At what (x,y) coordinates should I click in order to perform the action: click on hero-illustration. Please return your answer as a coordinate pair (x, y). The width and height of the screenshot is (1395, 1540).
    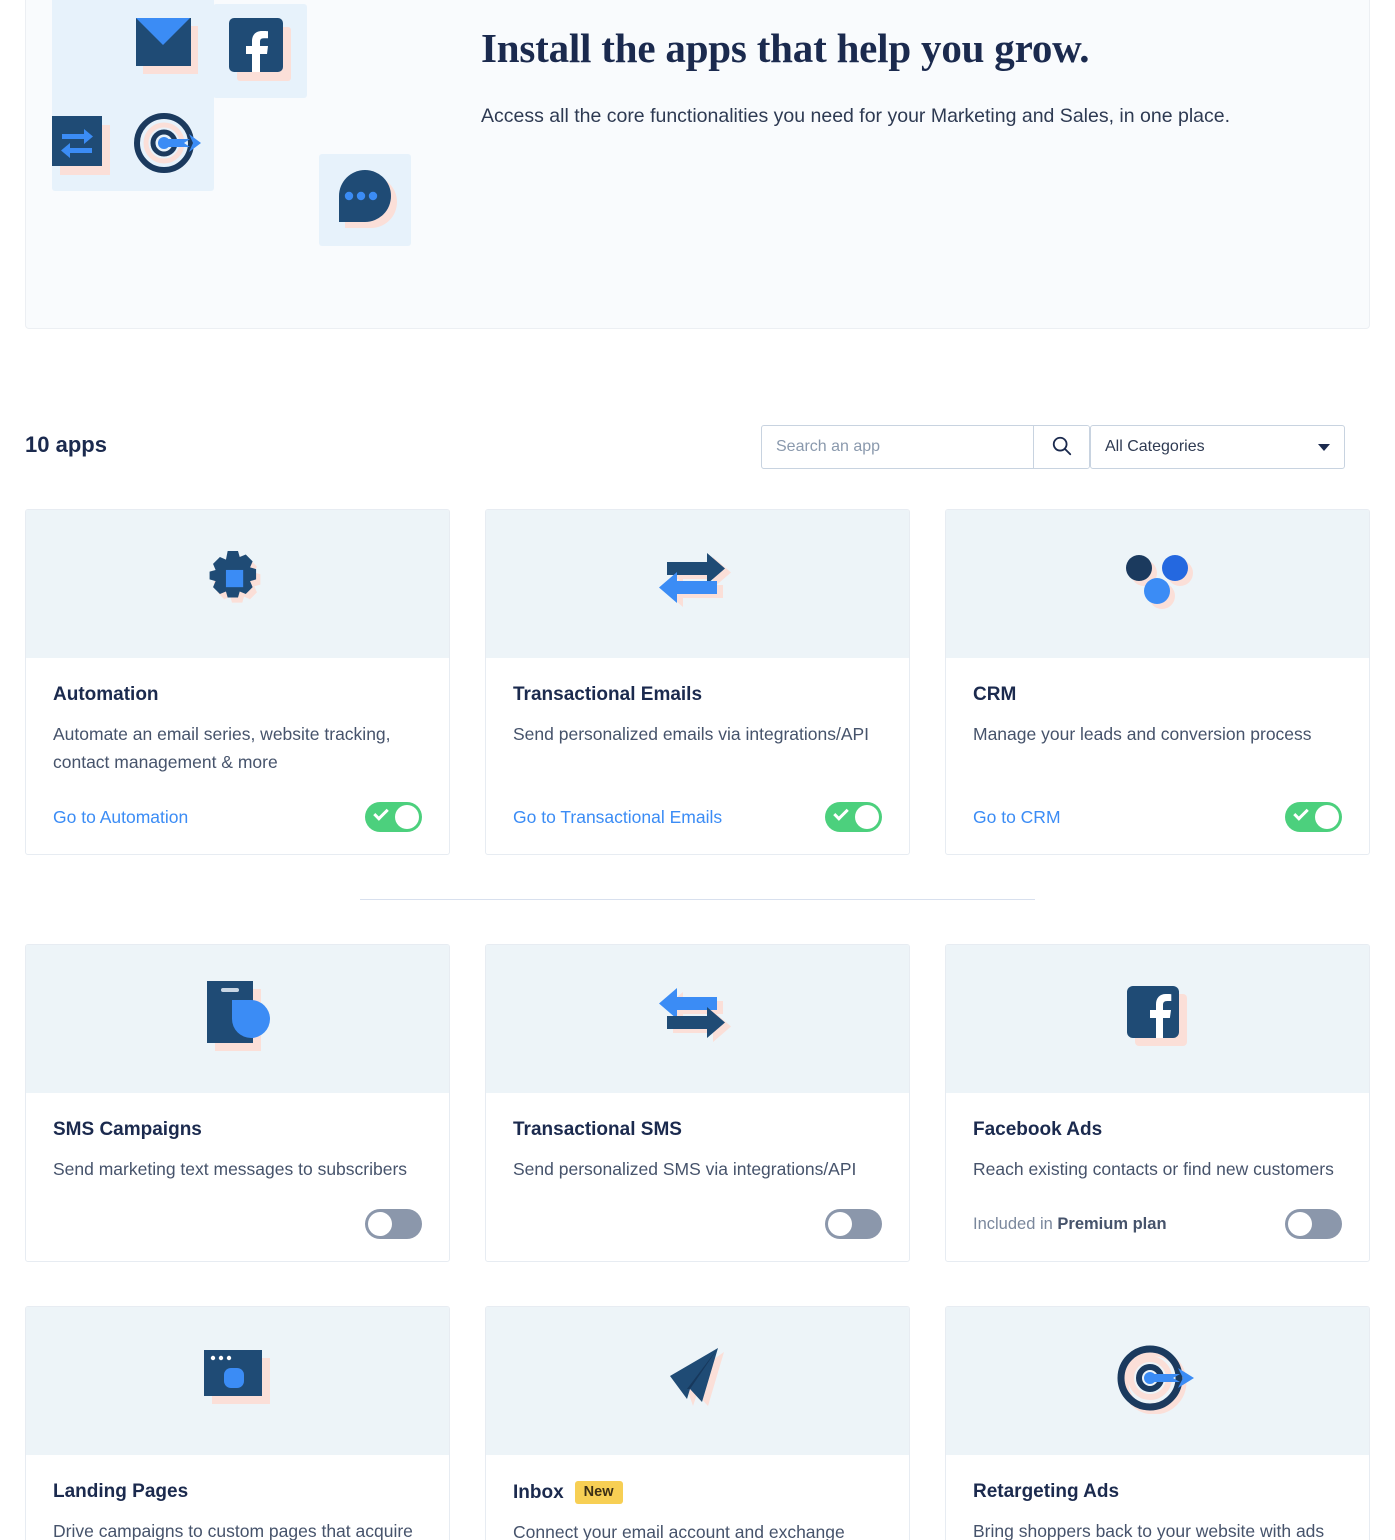
    Looking at the image, I should click on (236, 145).